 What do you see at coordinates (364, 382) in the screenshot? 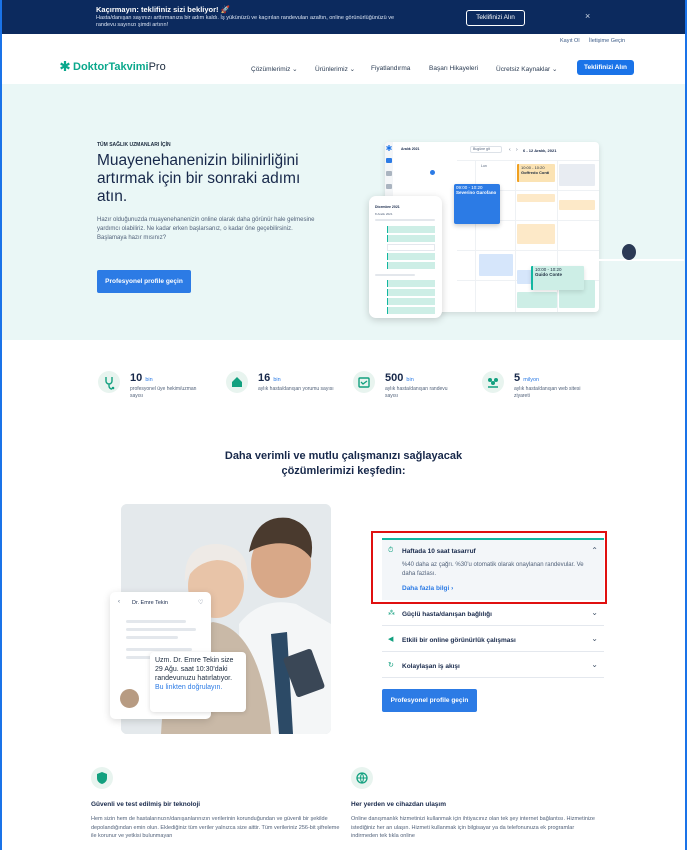
I see `calendar-icon` at bounding box center [364, 382].